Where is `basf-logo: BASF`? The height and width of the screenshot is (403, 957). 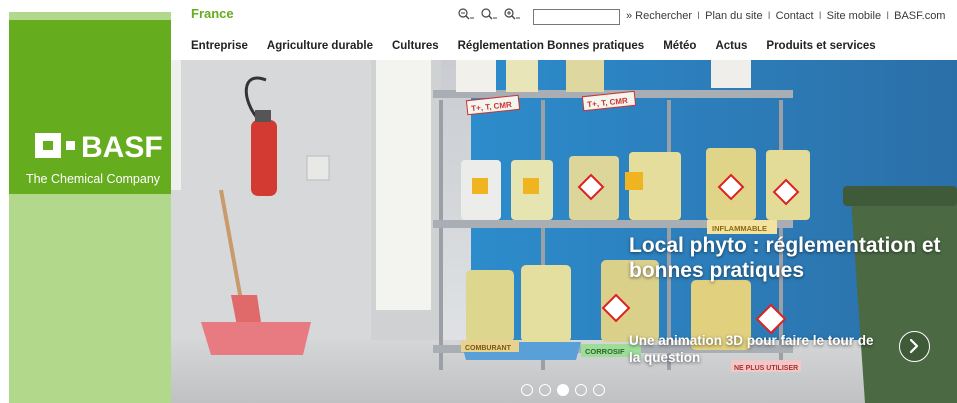
basf-logo: BASF is located at coordinates (100, 146).